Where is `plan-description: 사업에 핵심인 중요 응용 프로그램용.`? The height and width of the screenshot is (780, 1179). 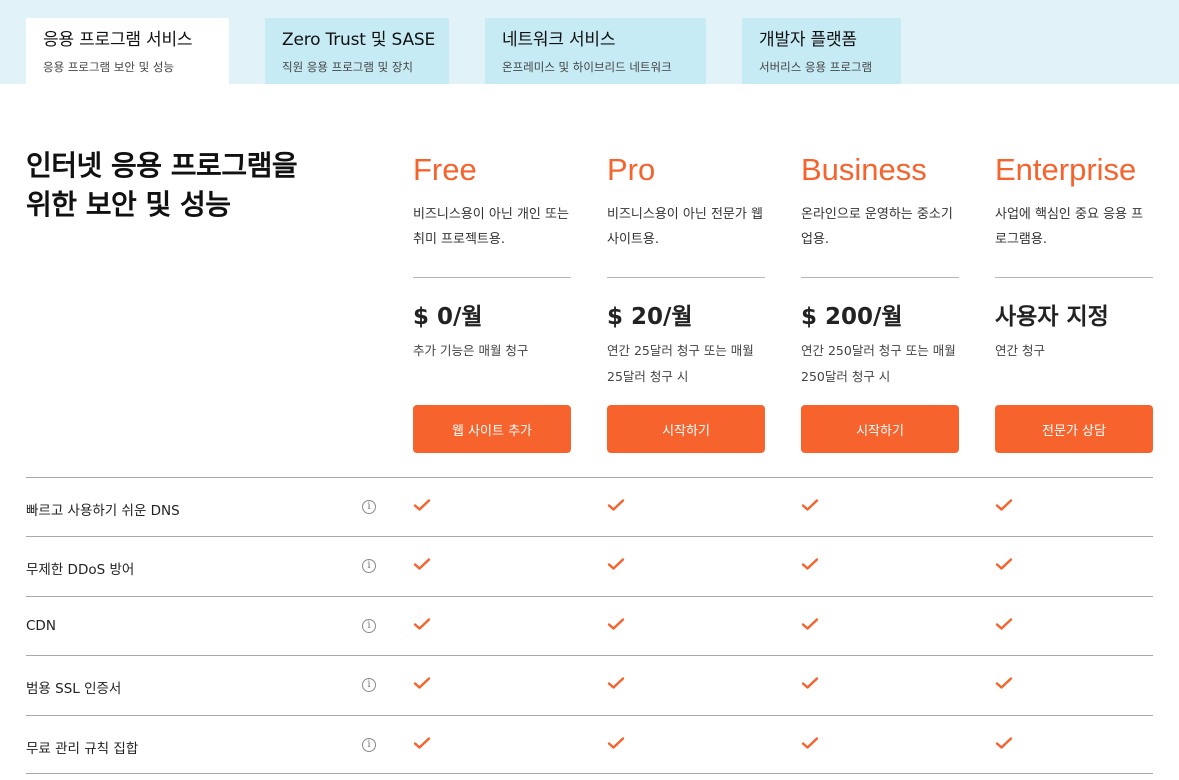 plan-description: 사업에 핵심인 중요 응용 프로그램용. is located at coordinates (1069, 227).